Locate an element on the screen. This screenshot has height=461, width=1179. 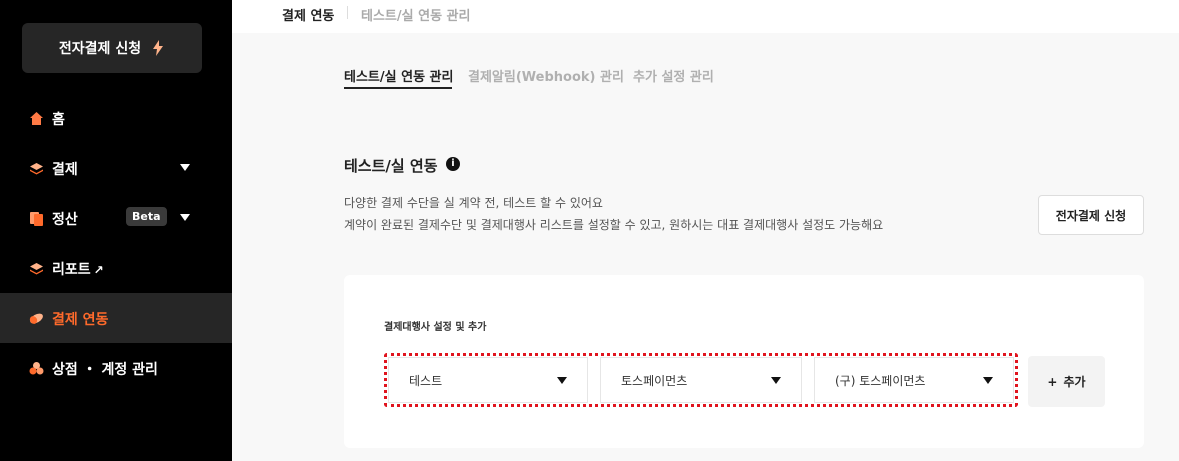
sidebar-item-home: 홈 is located at coordinates (116, 118).